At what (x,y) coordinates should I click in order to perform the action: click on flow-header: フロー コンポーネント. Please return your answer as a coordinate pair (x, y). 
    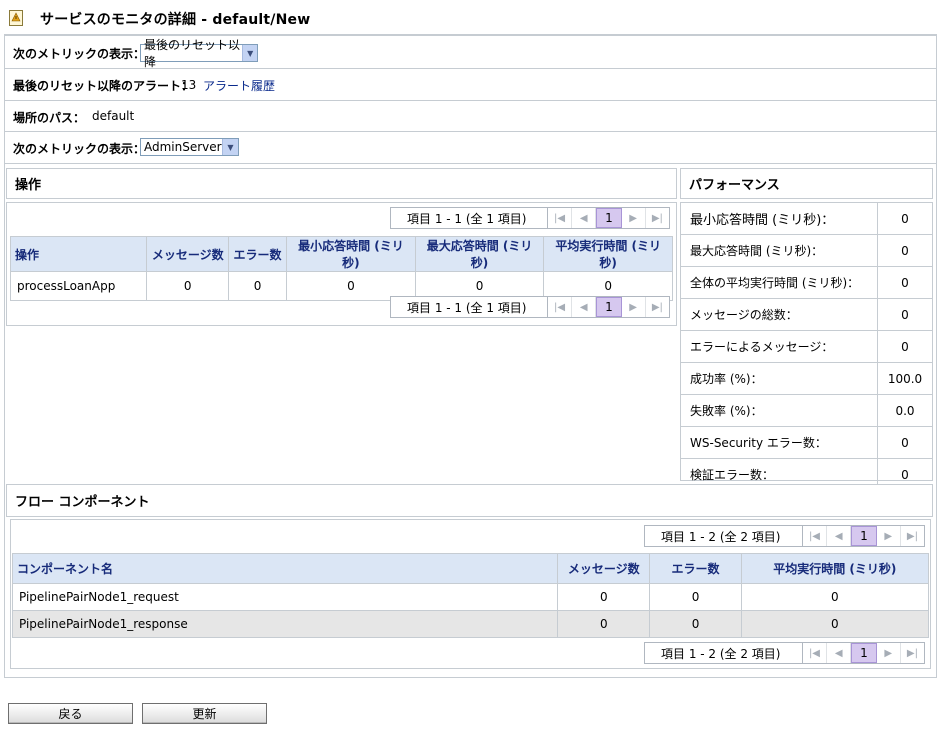
    Looking at the image, I should click on (469, 500).